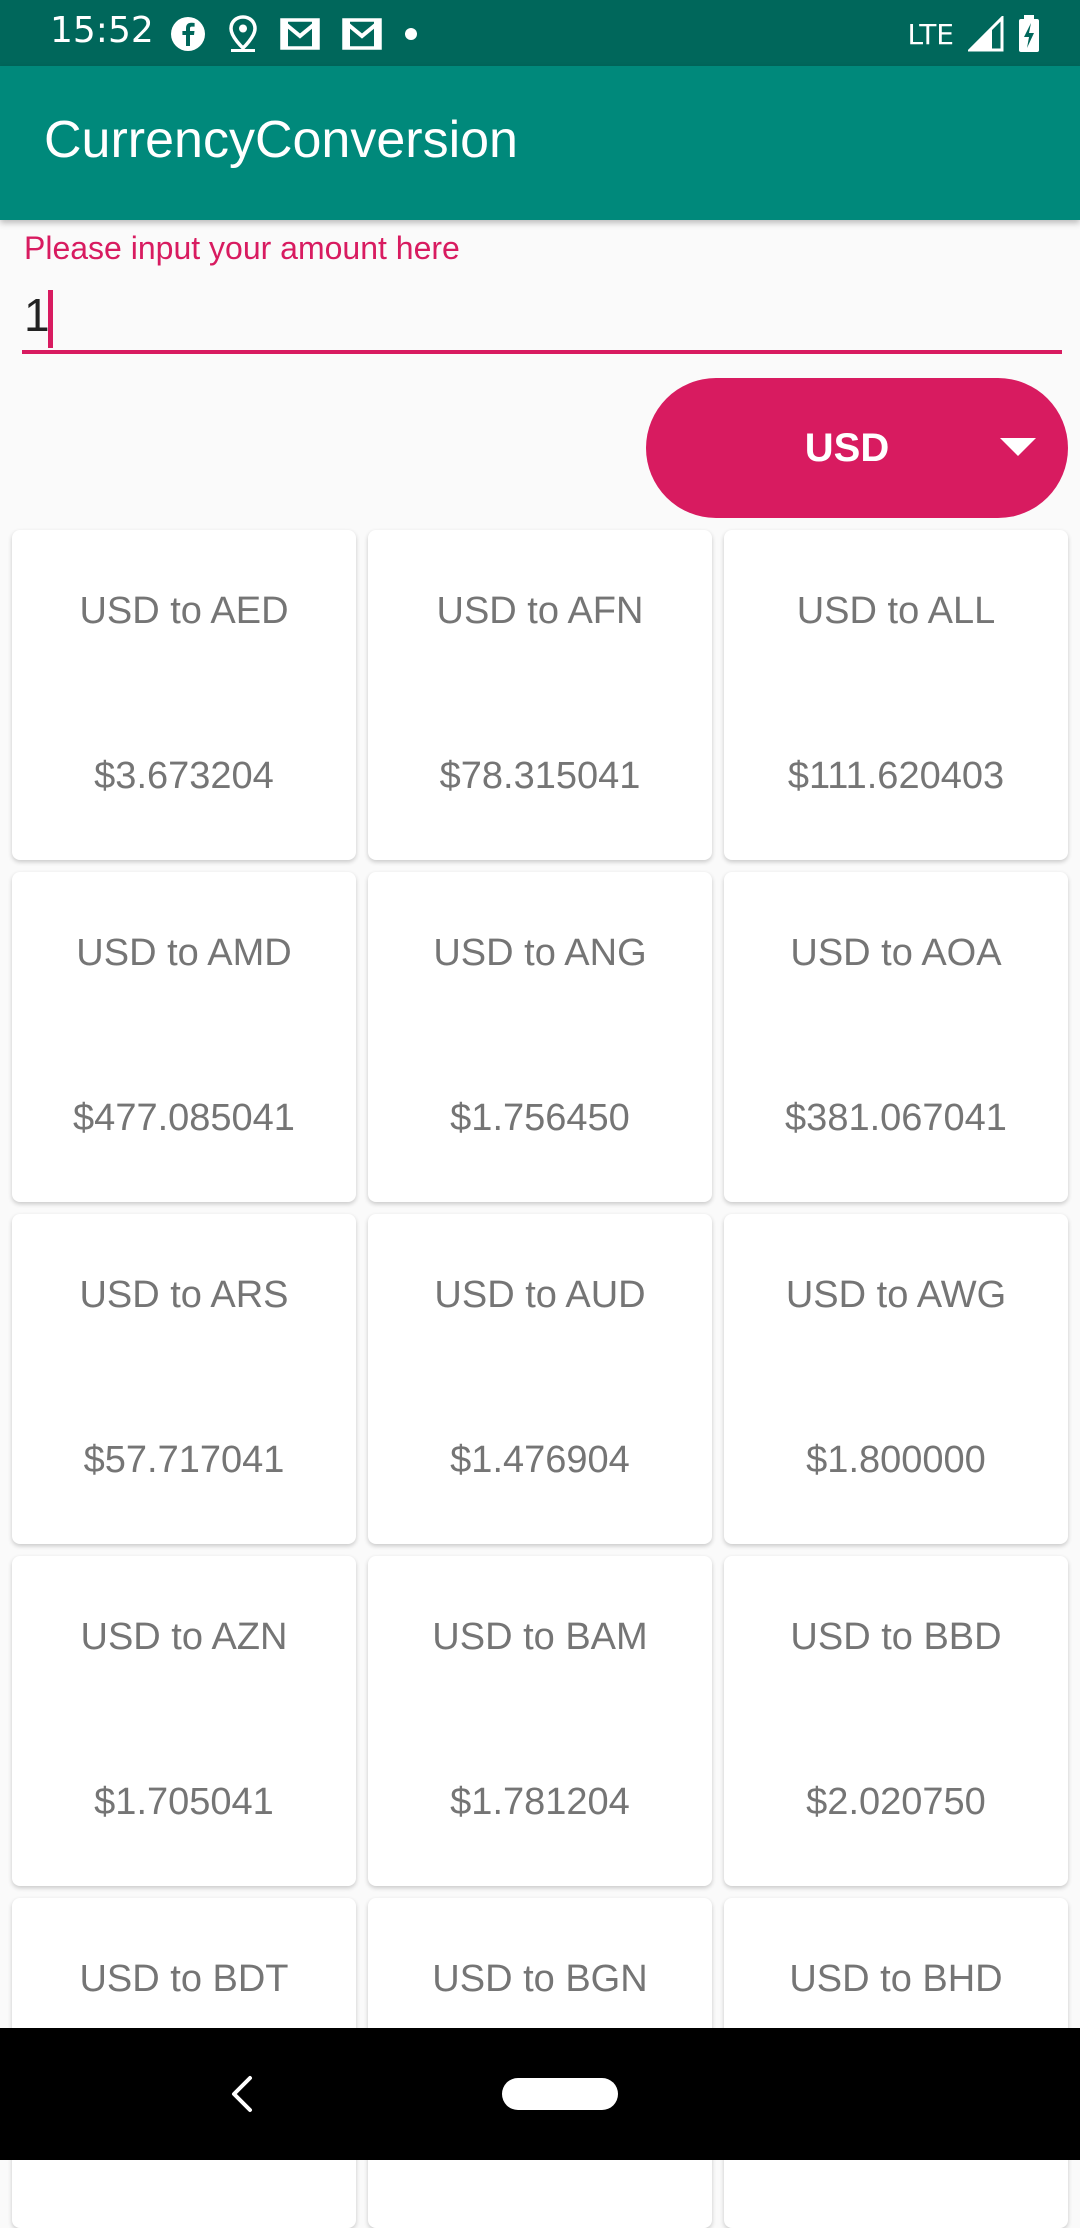  Describe the element at coordinates (540, 33) in the screenshot. I see `status-bar: 15:52 LTE` at that location.